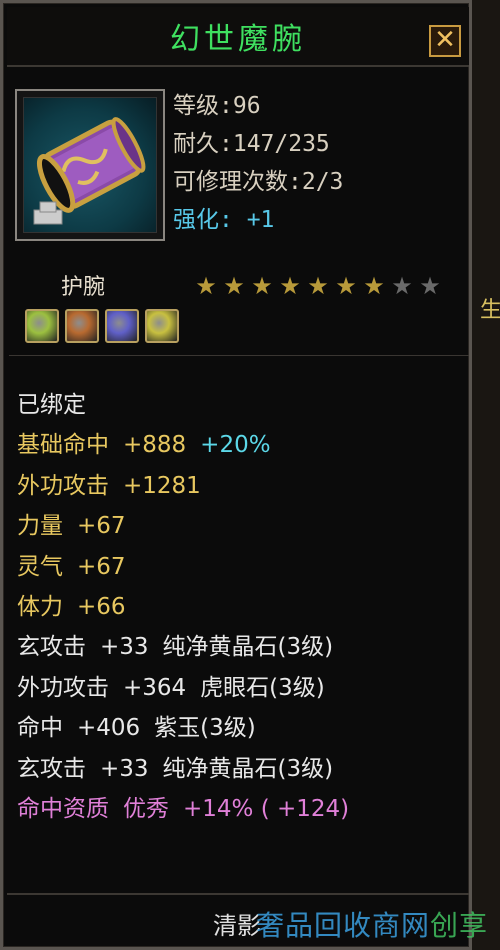 This screenshot has width=500, height=950. What do you see at coordinates (183, 567) in the screenshot?
I see `attribute-row: 灵气 +67` at bounding box center [183, 567].